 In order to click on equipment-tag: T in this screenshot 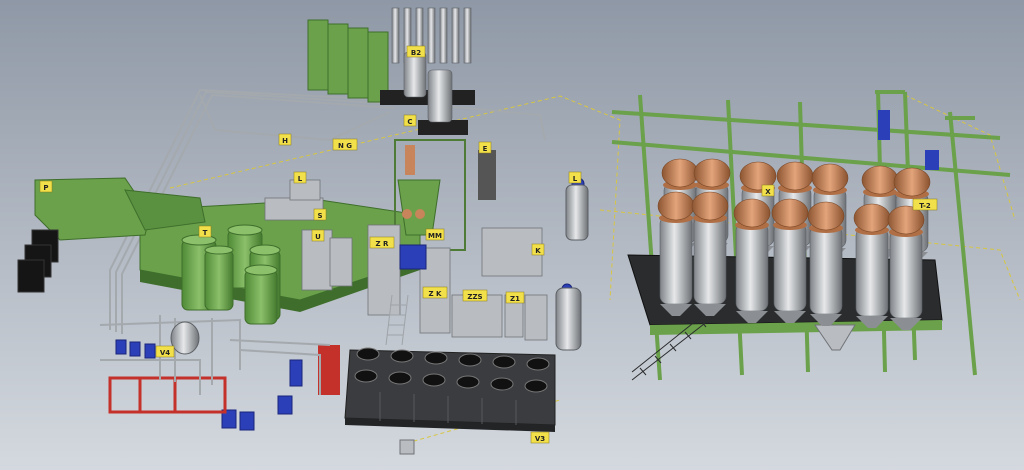, I will do `click(205, 231)`.